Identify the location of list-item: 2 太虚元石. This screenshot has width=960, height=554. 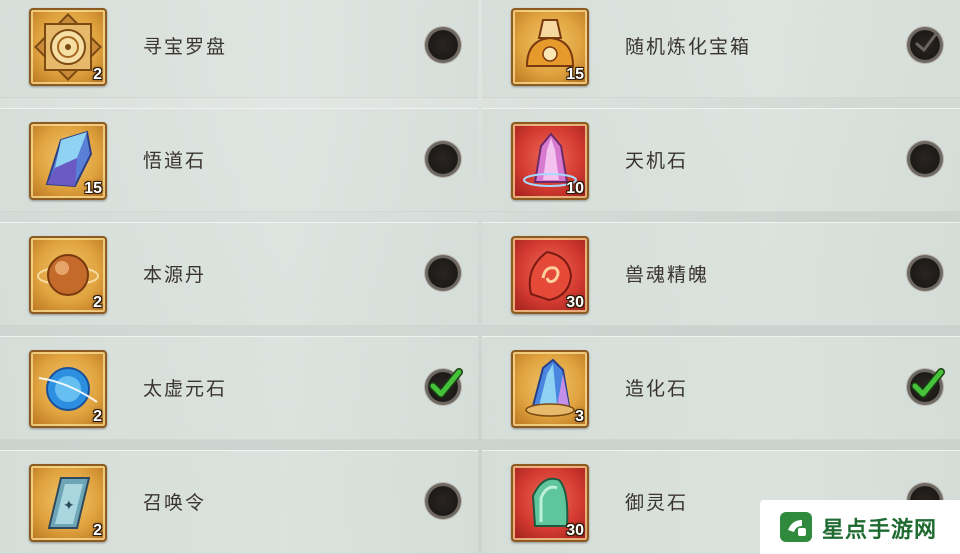
(239, 388).